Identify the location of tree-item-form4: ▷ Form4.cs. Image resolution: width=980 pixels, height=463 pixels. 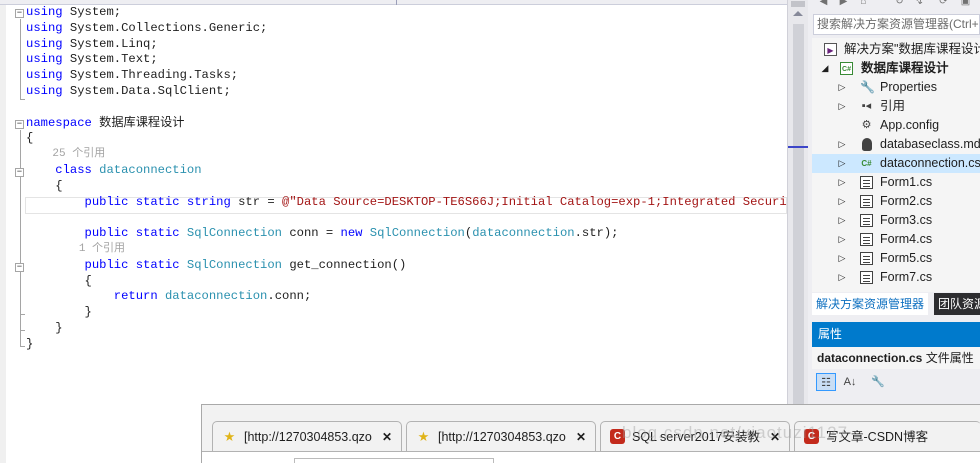
(896, 239).